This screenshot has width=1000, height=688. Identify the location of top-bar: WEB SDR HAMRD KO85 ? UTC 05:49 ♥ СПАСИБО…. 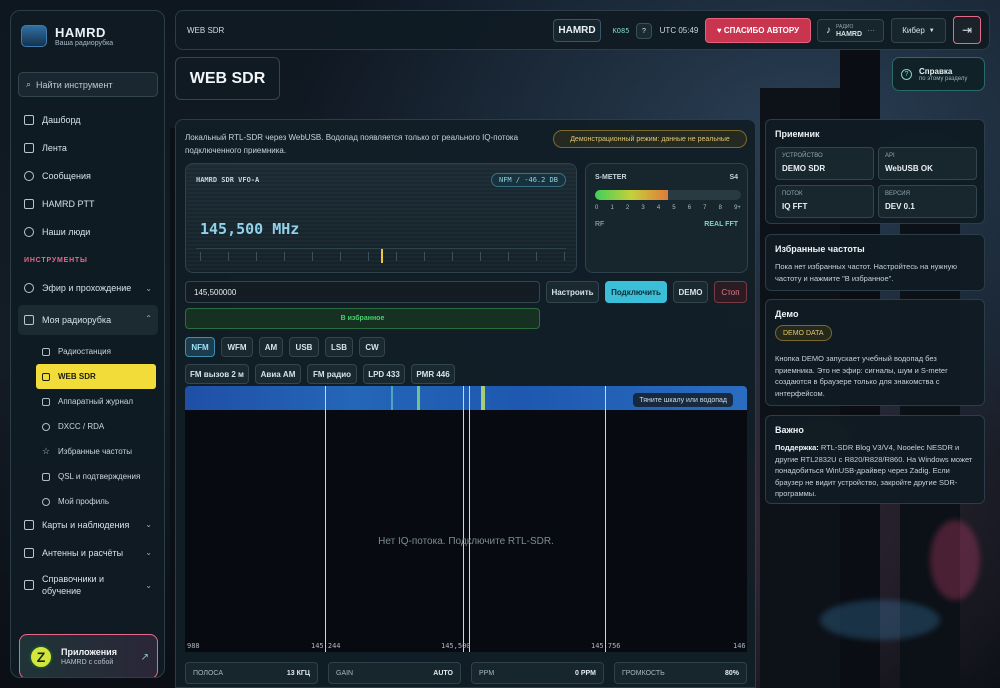
(582, 30).